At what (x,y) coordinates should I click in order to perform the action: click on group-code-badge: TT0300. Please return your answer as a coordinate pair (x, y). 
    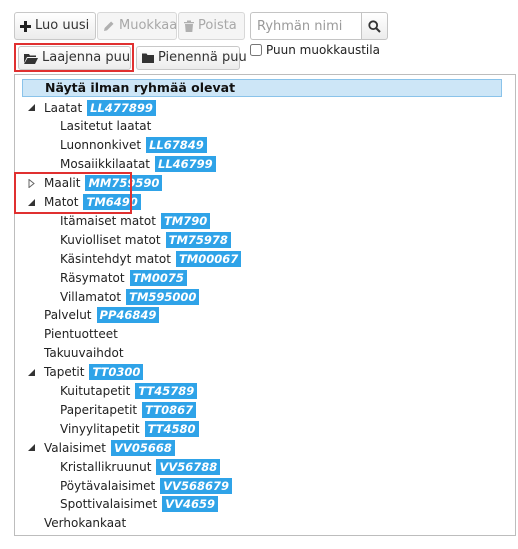
    Looking at the image, I should click on (116, 372).